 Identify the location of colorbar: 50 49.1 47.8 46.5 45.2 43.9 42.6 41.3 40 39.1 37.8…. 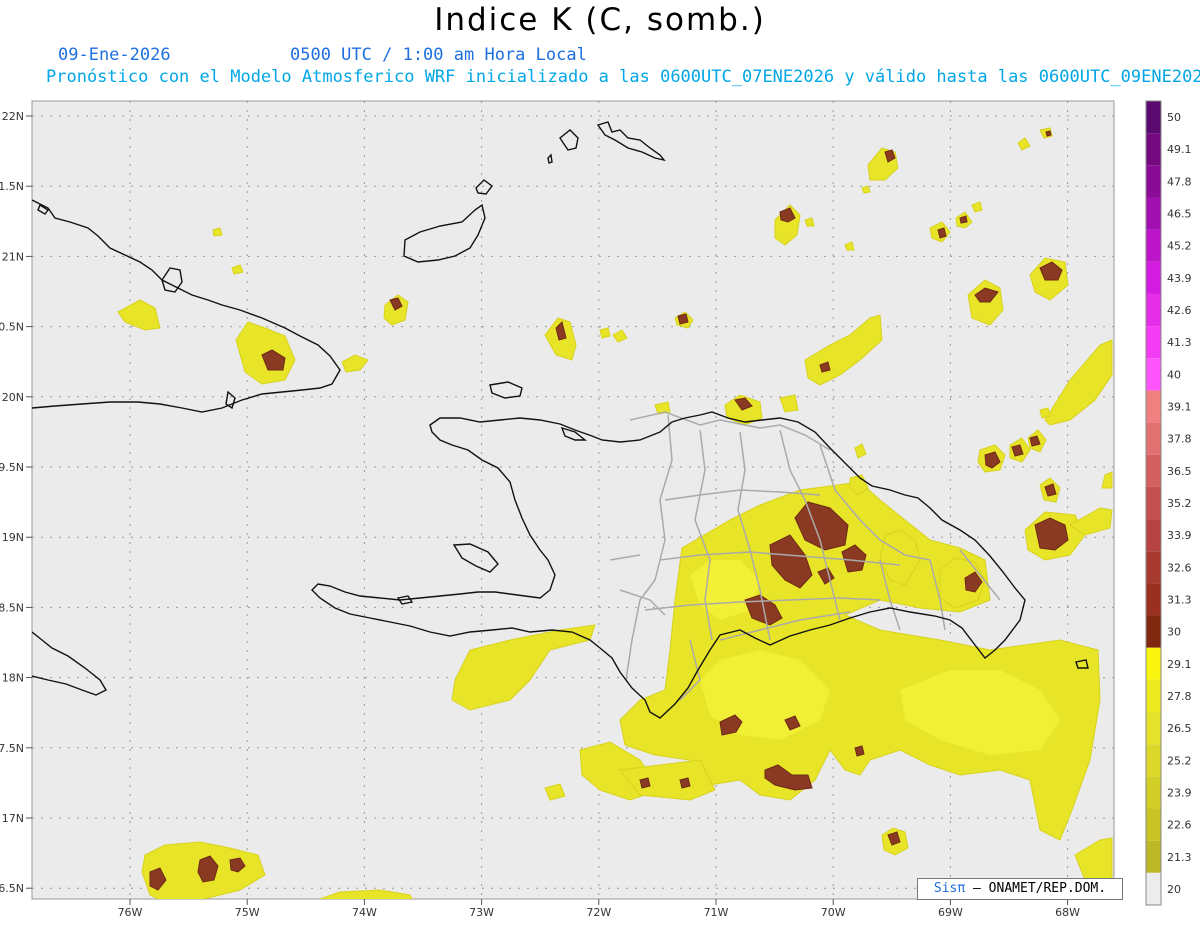
(1168, 503).